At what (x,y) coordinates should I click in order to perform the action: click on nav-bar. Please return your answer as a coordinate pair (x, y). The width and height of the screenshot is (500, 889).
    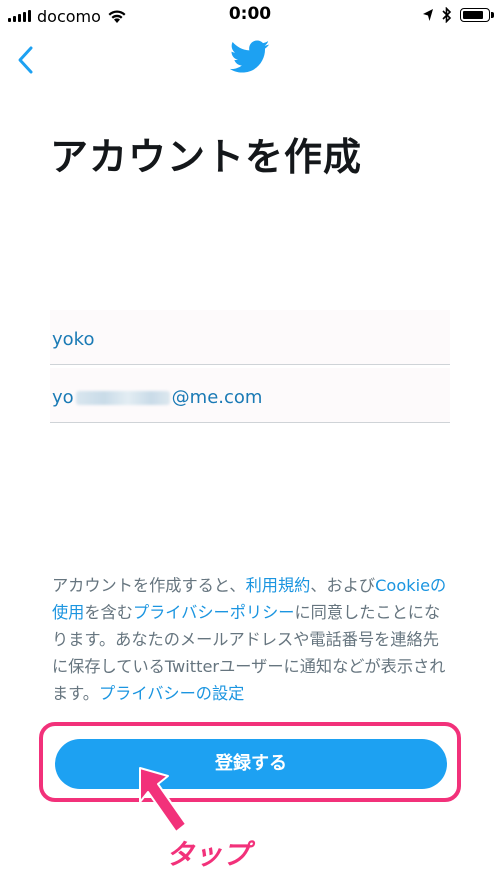
    Looking at the image, I should click on (250, 60).